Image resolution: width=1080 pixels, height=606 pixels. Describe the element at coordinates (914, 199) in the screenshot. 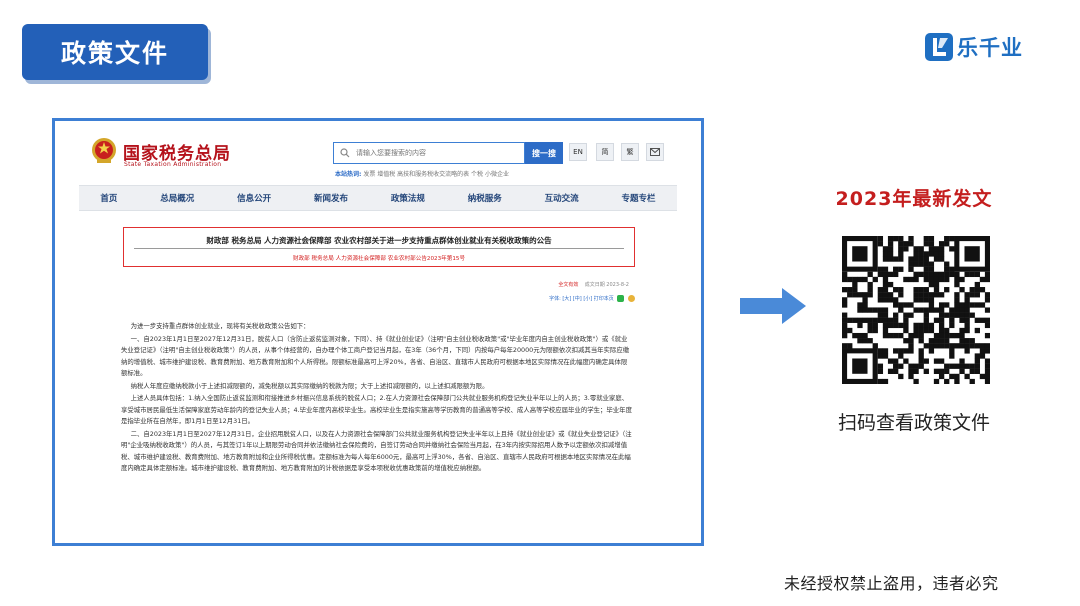

I see `latest-label: 2023年最新发文` at that location.